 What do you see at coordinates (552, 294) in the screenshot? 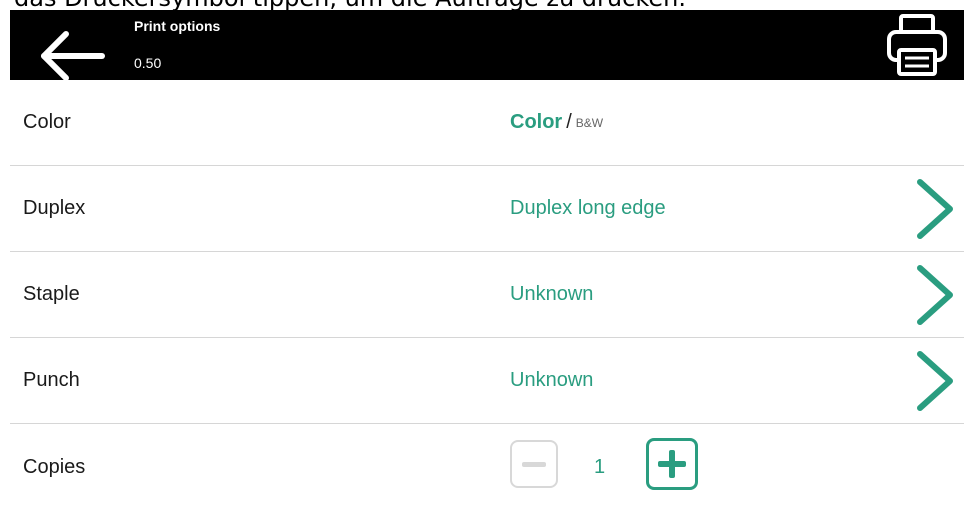
I see `staple-value: Unknown` at bounding box center [552, 294].